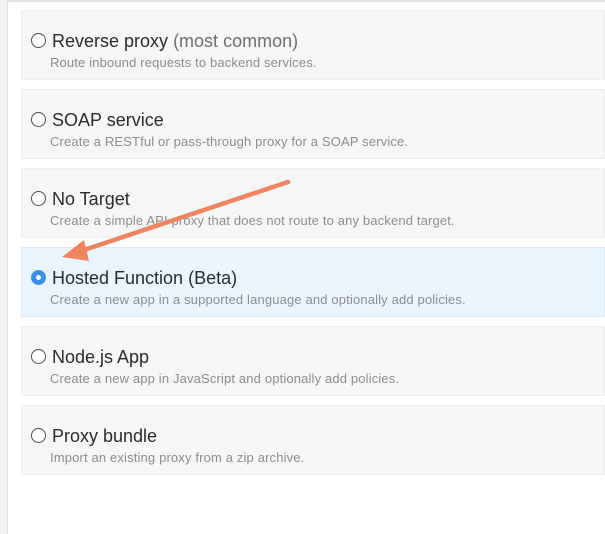 This screenshot has width=605, height=534. What do you see at coordinates (101, 357) in the screenshot?
I see `option-title: Node.js App` at bounding box center [101, 357].